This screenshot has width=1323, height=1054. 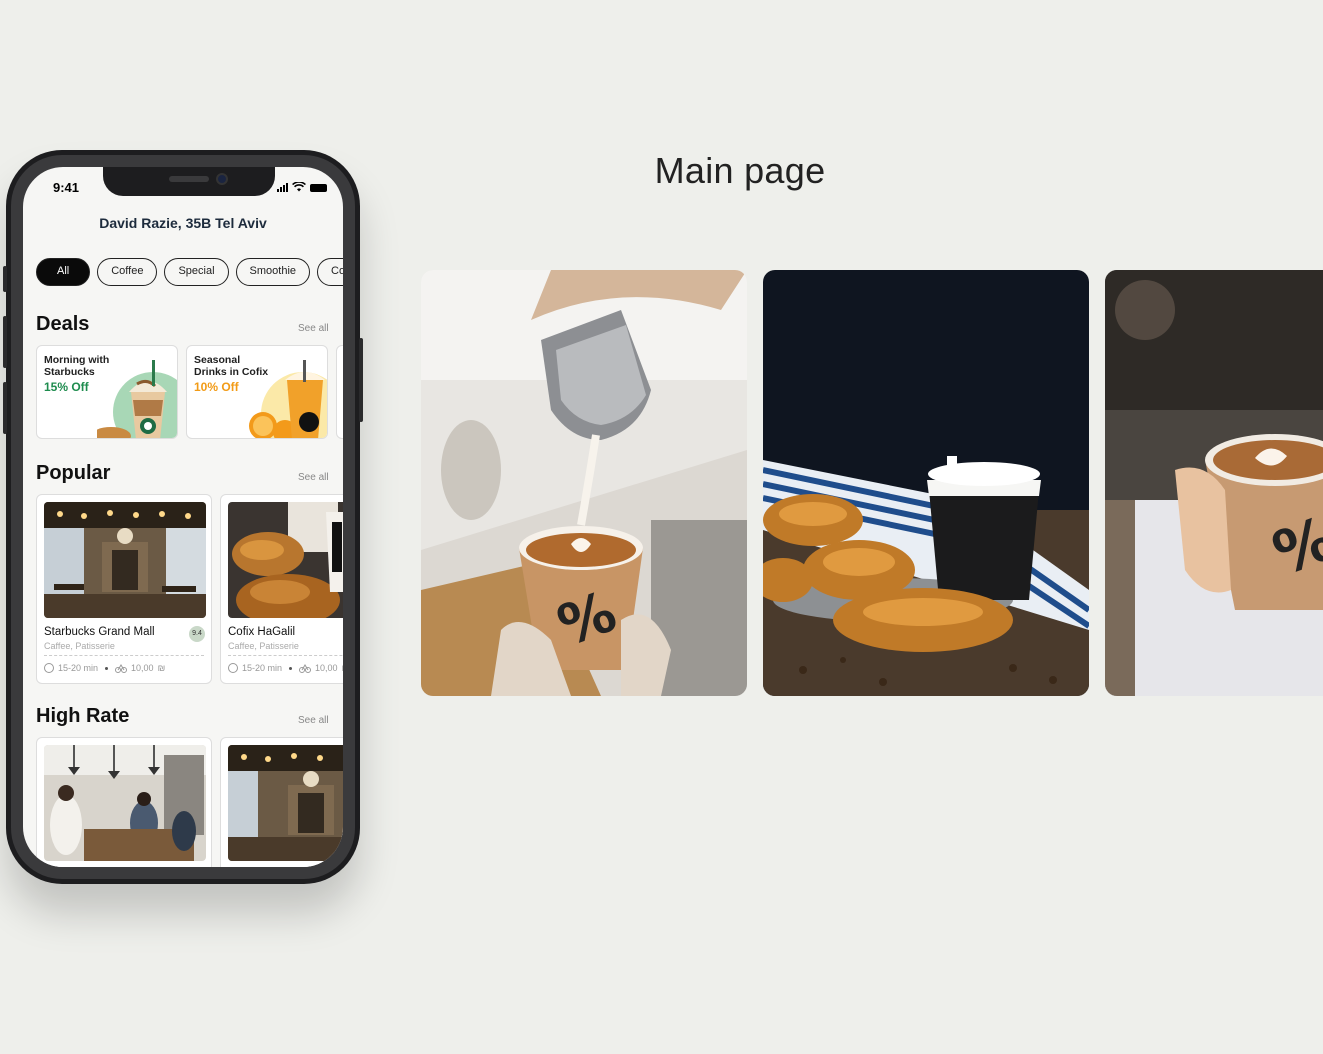 I want to click on high-rate-see-all-link: See all, so click(x=313, y=720).